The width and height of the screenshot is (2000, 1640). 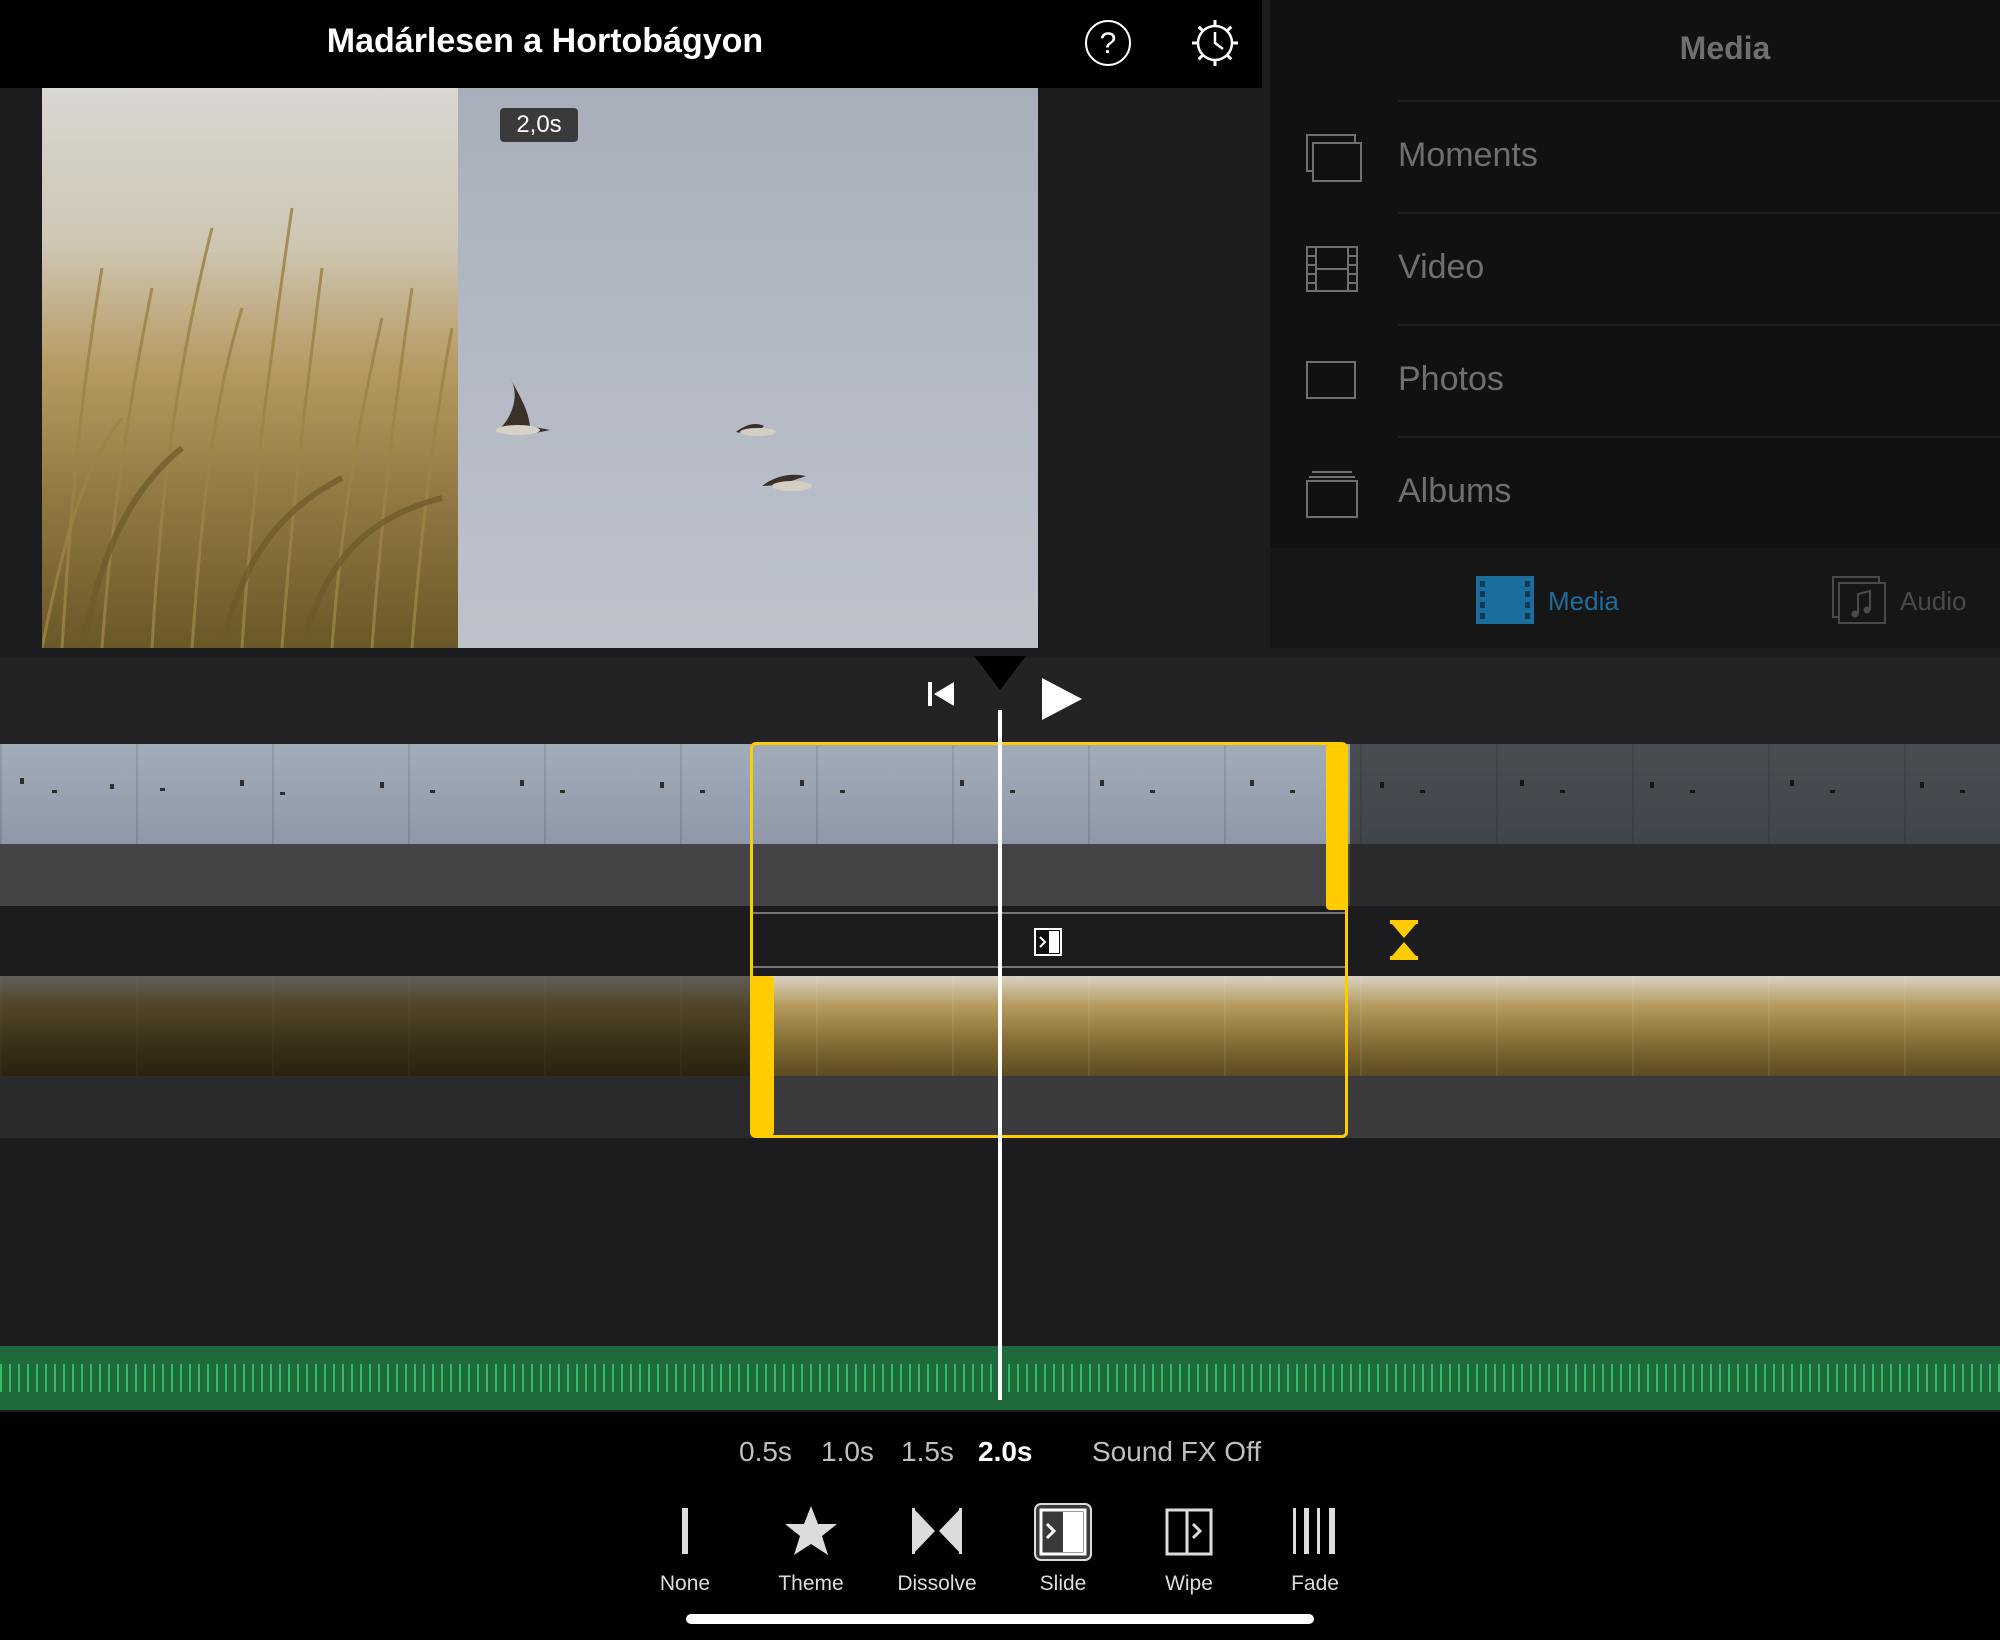 I want to click on none-transition-icon, so click(x=685, y=1531).